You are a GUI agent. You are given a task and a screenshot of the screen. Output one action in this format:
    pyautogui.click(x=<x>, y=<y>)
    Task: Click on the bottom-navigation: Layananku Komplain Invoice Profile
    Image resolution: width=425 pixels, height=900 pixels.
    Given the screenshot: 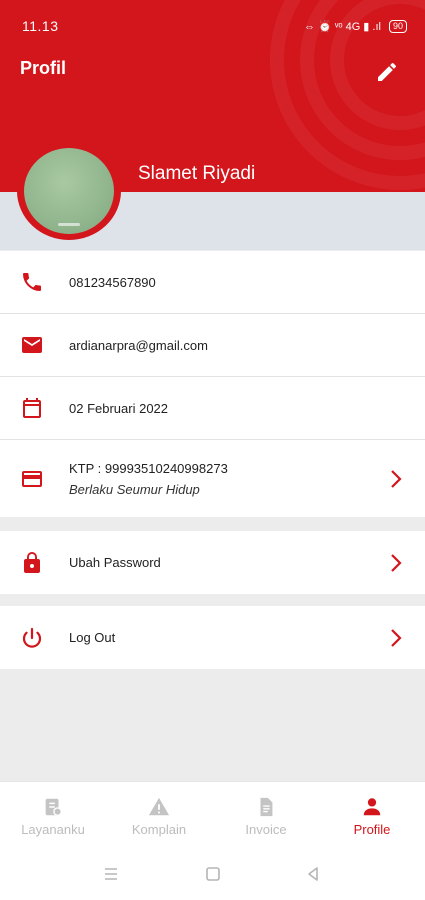 What is the action you would take?
    pyautogui.click(x=212, y=815)
    